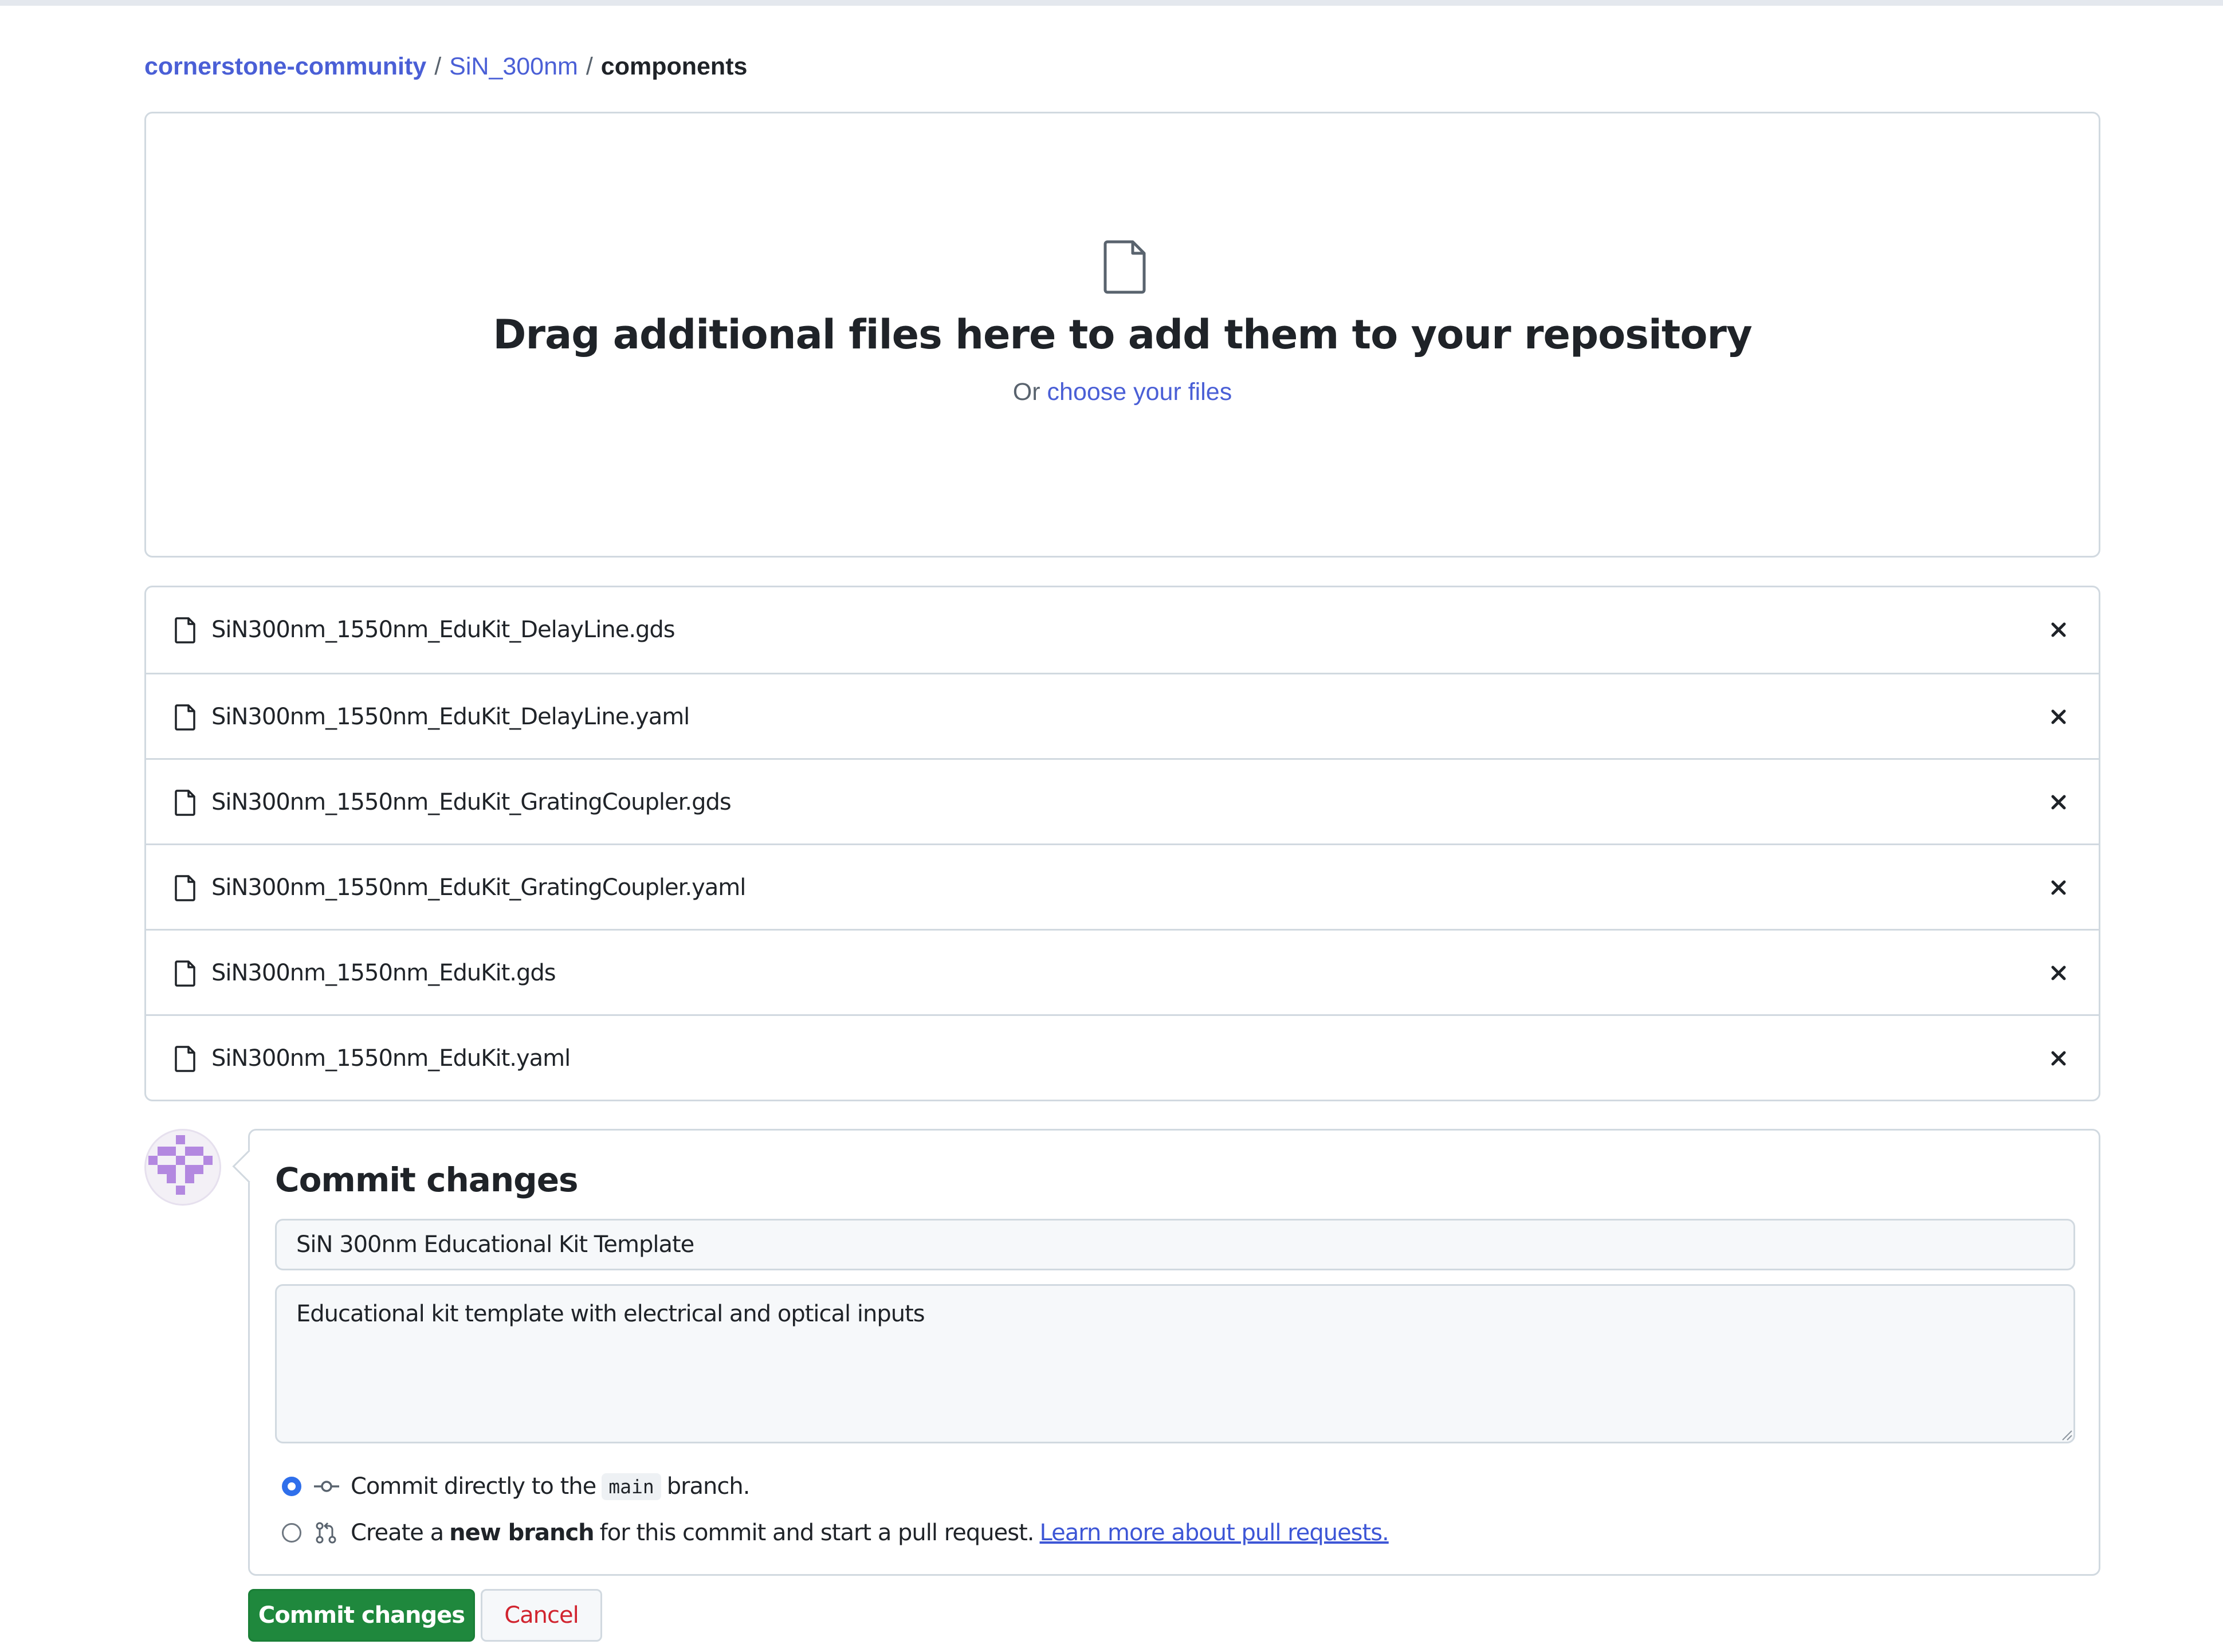 The height and width of the screenshot is (1652, 2223). I want to click on breadcrumb-owner-link: cornerstone-community, so click(285, 66).